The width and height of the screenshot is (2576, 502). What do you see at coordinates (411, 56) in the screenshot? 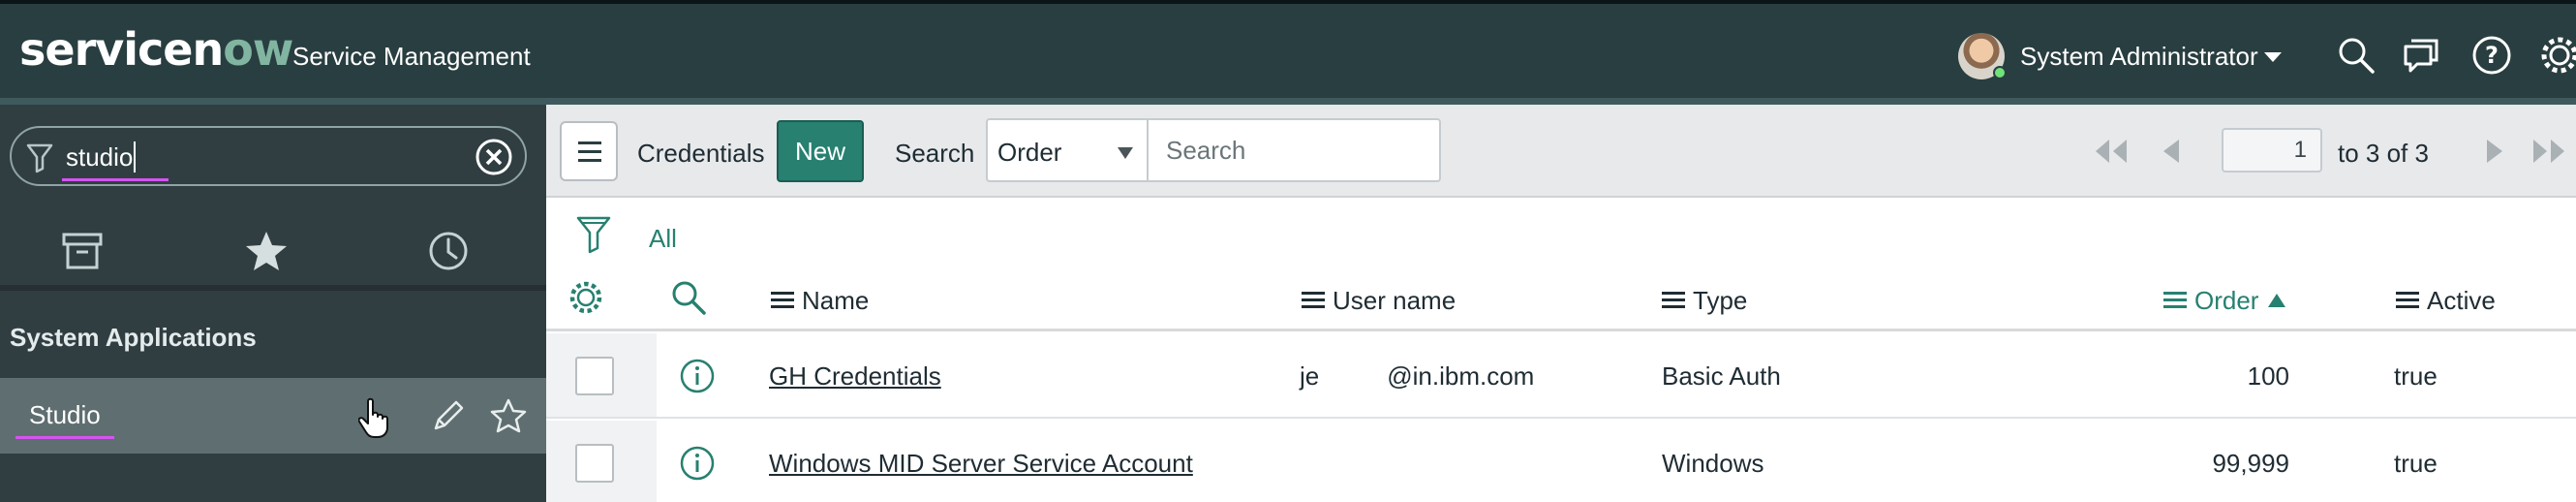
I see `product-name: Service Management` at bounding box center [411, 56].